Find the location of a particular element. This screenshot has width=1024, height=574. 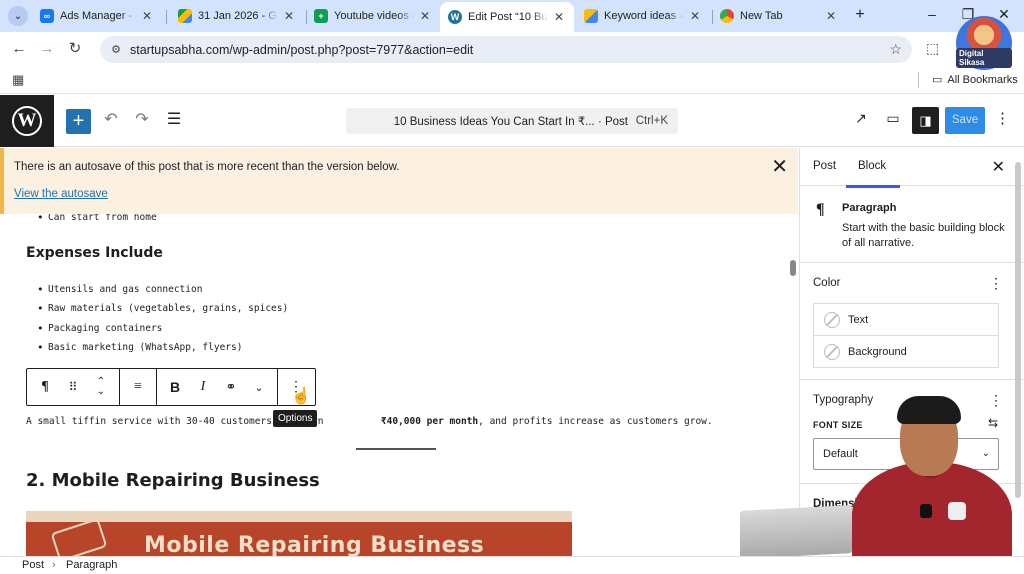

browser-tab-active: W Edit Post “10 Busin ✕ is located at coordinates (507, 17).